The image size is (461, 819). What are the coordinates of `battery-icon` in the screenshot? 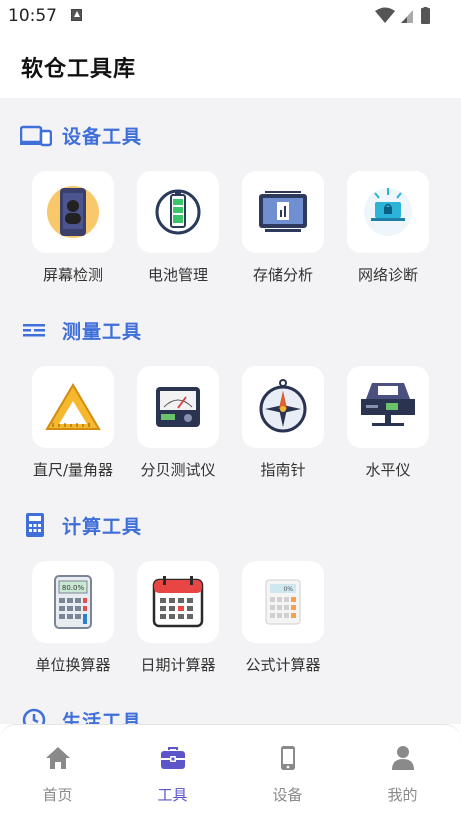 It's located at (178, 212).